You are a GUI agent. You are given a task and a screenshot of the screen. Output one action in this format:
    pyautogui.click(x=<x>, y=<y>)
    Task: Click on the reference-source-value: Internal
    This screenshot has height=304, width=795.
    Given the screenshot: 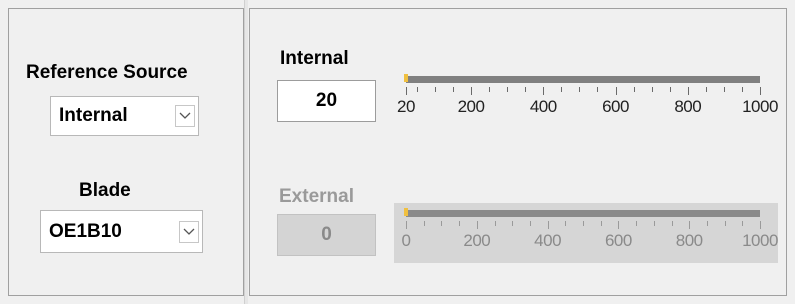 What is the action you would take?
    pyautogui.click(x=93, y=115)
    